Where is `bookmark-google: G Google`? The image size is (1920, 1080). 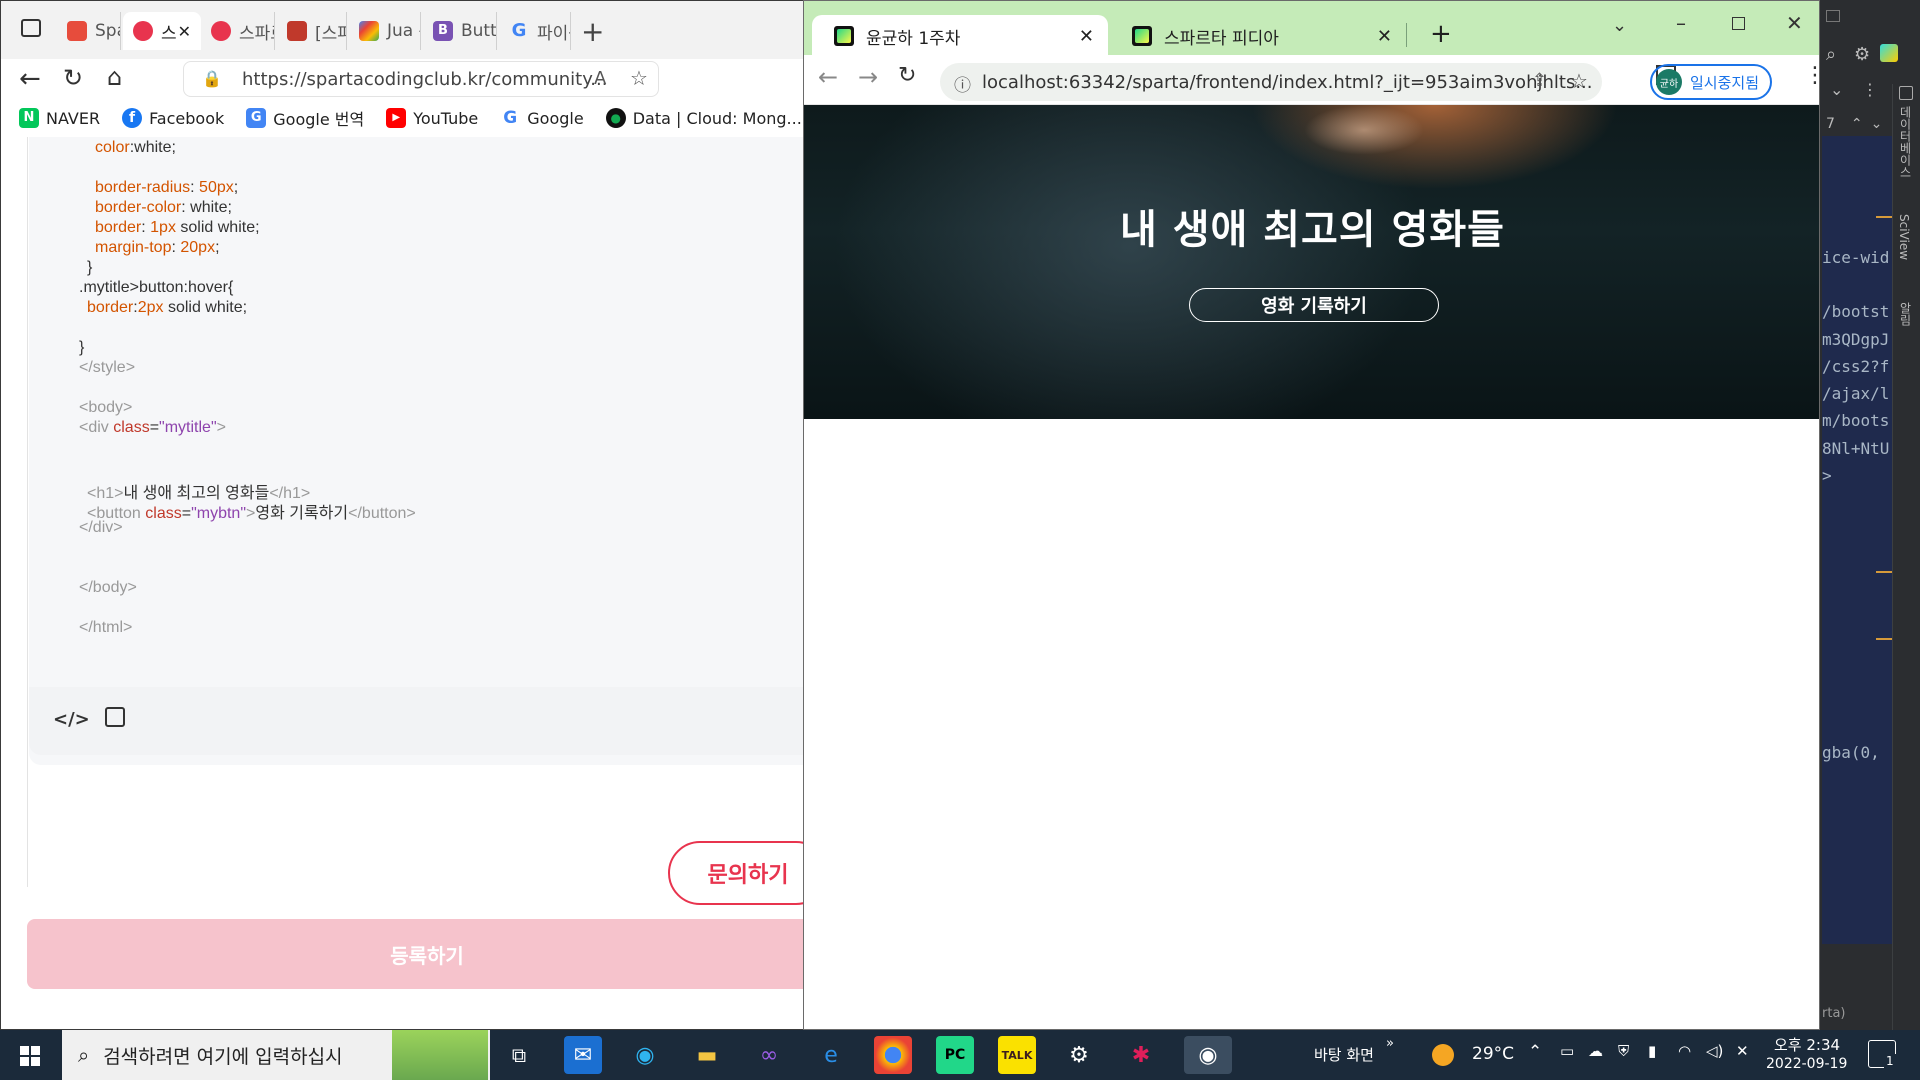 bookmark-google: G Google is located at coordinates (541, 118).